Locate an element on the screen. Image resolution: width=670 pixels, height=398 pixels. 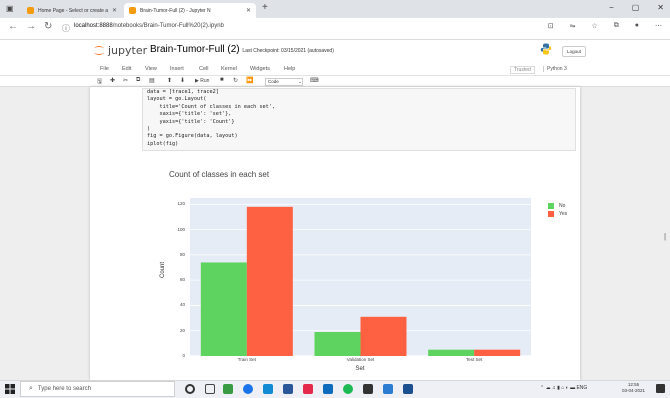
favorites-icon: ☆ is located at coordinates (594, 26).